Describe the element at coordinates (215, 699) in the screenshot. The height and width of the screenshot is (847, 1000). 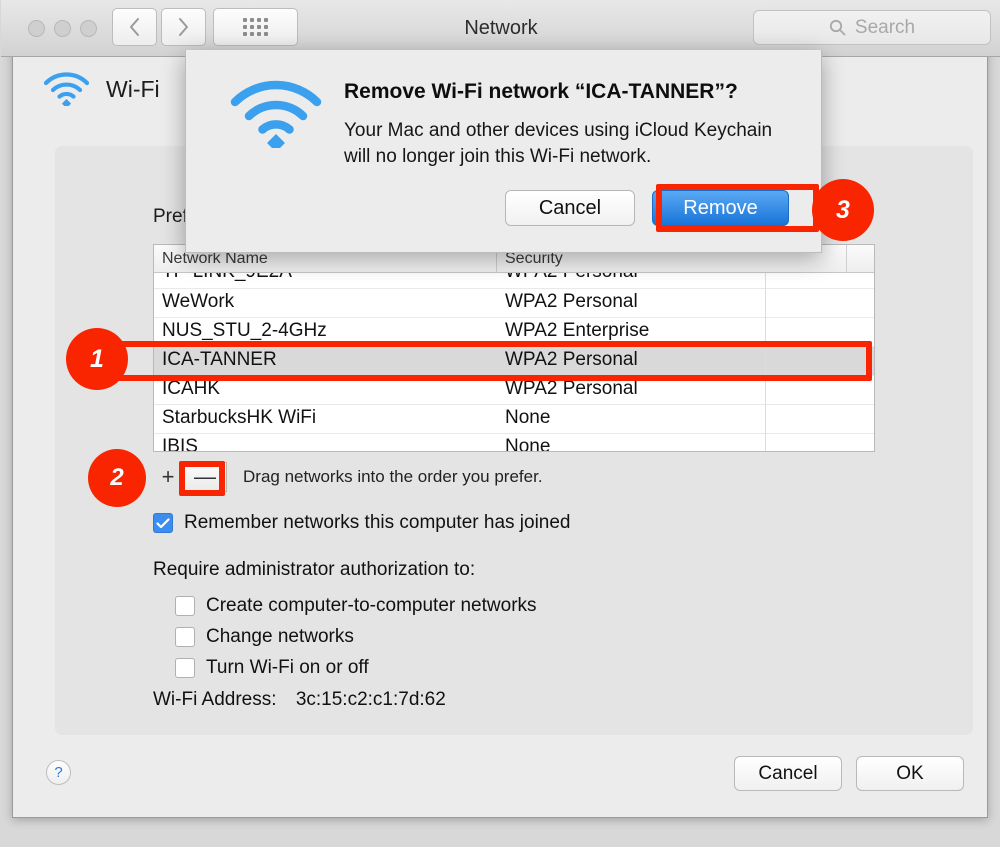
I see `wifi-address-label: Wi-Fi Address:` at that location.